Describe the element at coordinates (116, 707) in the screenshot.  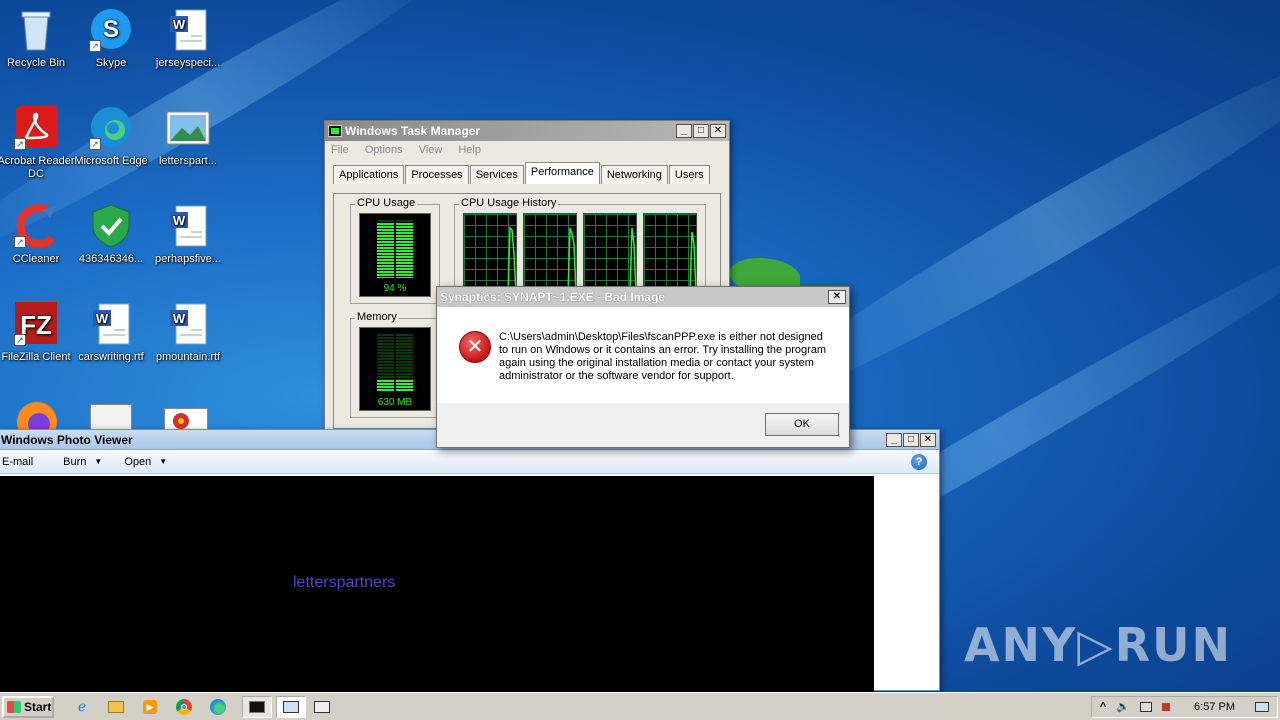
I see `file-explorer-icon` at that location.